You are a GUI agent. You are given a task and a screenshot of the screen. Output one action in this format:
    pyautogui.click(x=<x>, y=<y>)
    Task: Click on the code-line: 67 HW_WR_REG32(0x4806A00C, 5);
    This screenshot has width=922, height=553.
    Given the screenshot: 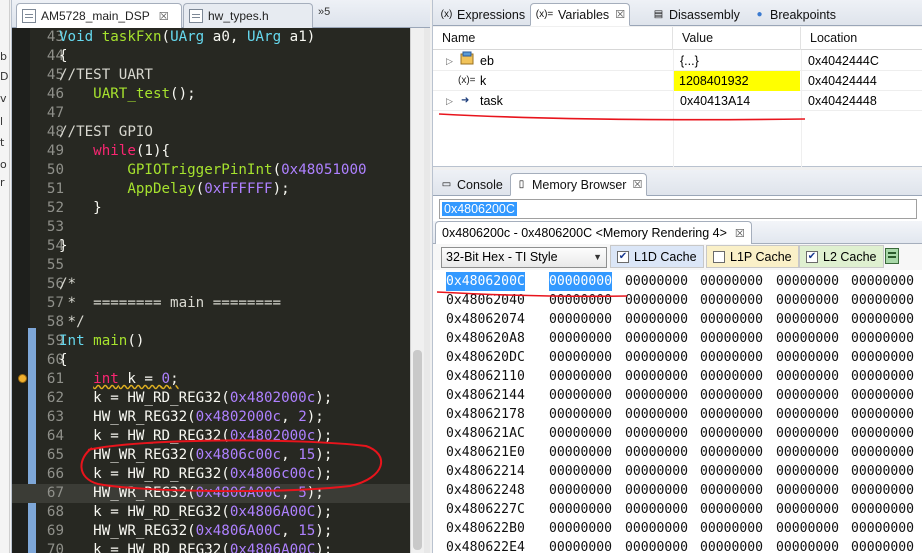 What is the action you would take?
    pyautogui.click(x=212, y=493)
    